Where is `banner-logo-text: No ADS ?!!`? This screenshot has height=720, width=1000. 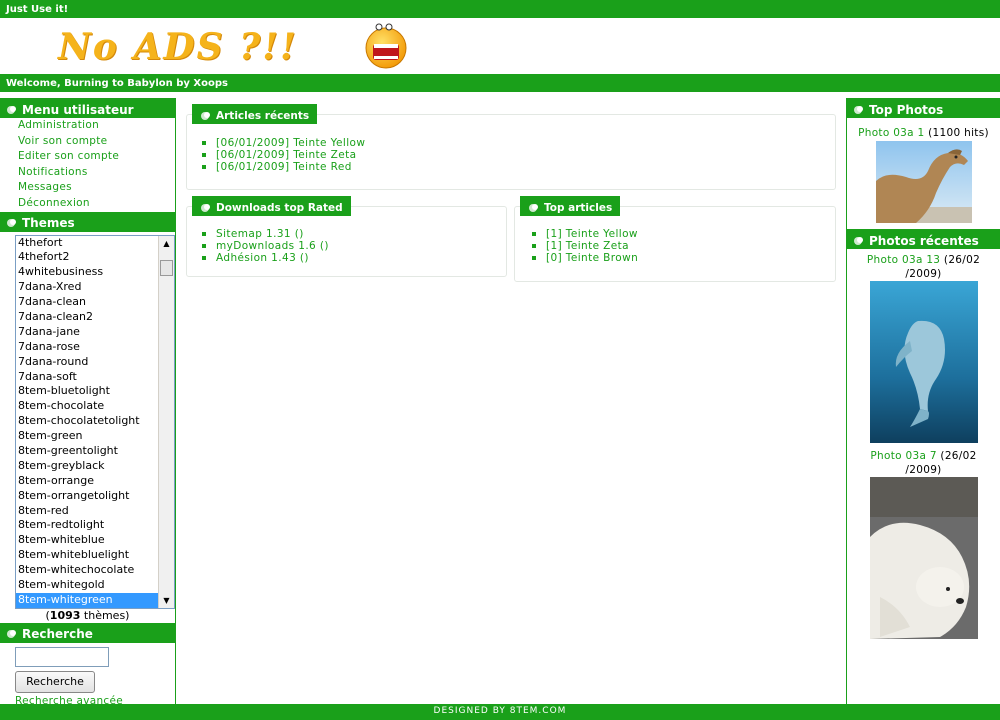
banner-logo-text: No ADS ?!! is located at coordinates (178, 47).